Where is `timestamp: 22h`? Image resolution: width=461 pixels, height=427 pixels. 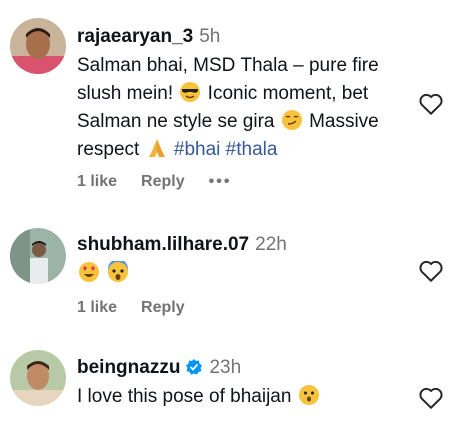 timestamp: 22h is located at coordinates (271, 244).